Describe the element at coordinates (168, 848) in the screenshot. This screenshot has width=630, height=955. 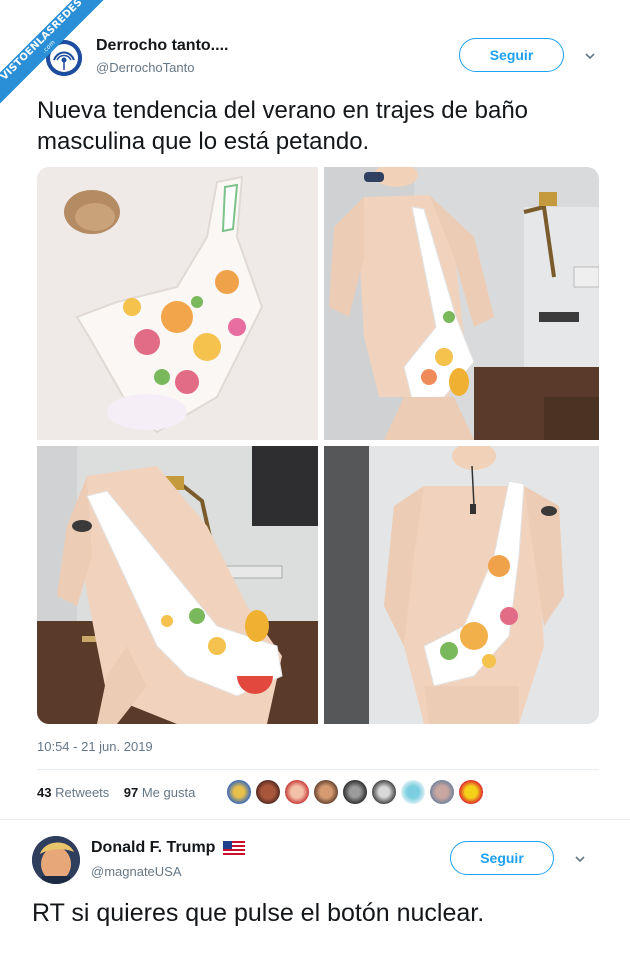
I see `display-name: Donald F. Trump` at that location.